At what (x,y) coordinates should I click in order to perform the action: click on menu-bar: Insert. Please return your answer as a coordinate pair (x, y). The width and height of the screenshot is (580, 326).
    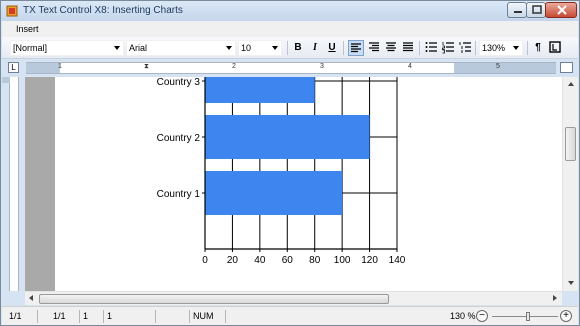
    Looking at the image, I should click on (290, 29).